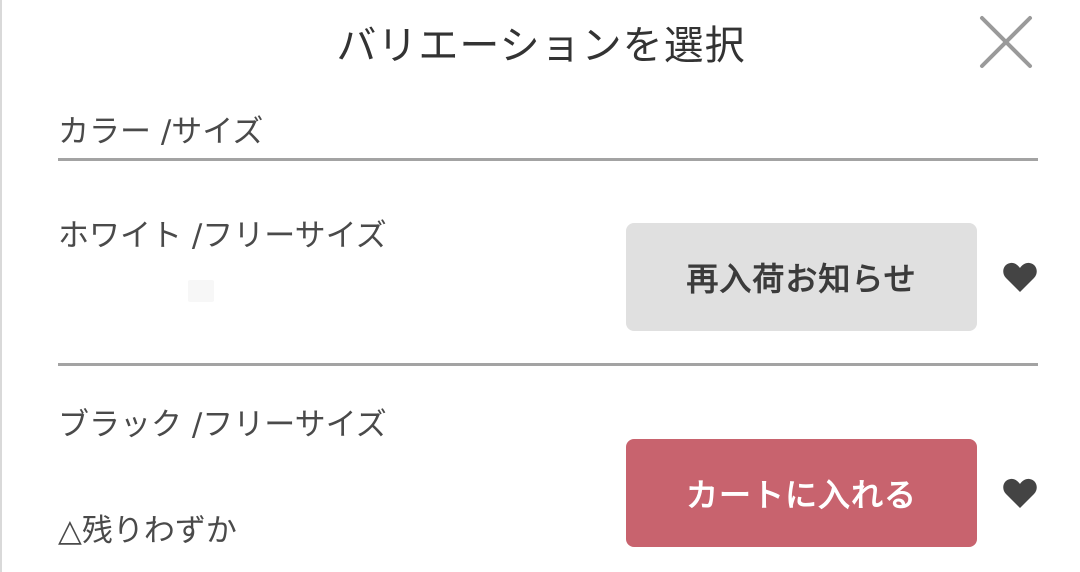 The image size is (1080, 572). What do you see at coordinates (161, 132) in the screenshot?
I see `column-header-color-size: カラー /サイズ` at bounding box center [161, 132].